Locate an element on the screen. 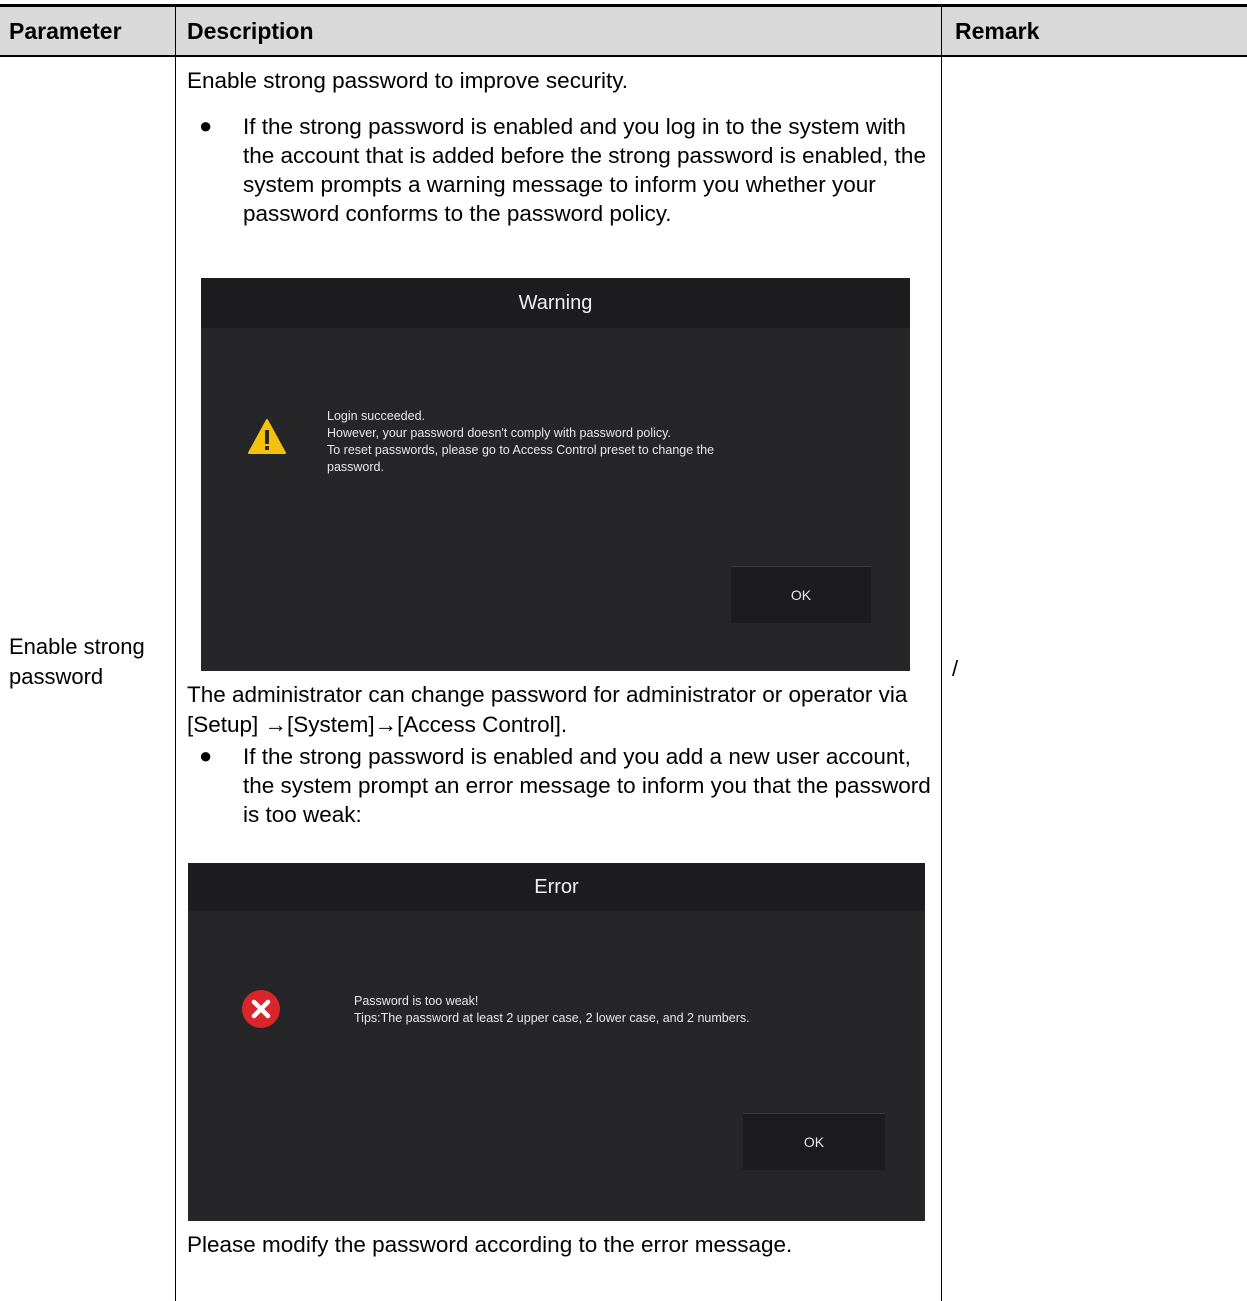 The image size is (1247, 1301). warning-ok-button: OK is located at coordinates (801, 594).